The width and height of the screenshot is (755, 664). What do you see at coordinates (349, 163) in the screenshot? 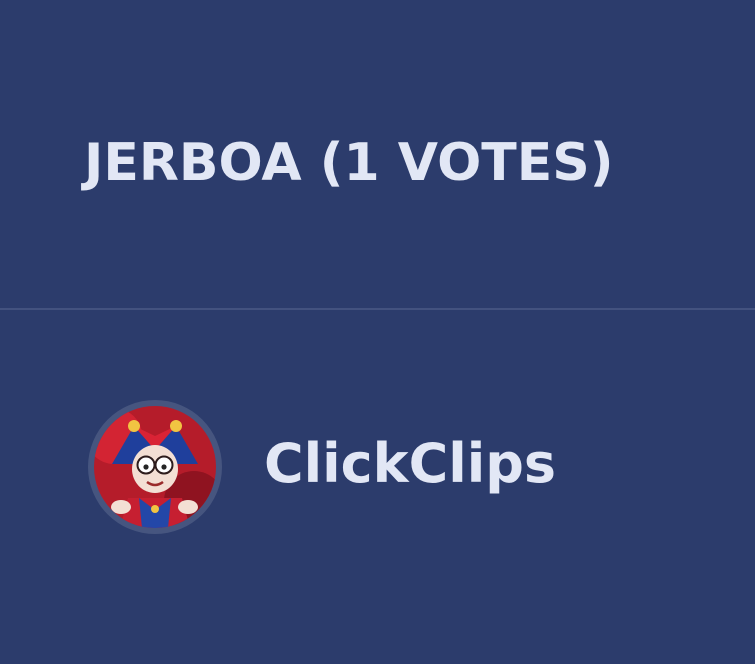
I see `vote-option-title: JERBOA (1 VOTES)` at bounding box center [349, 163].